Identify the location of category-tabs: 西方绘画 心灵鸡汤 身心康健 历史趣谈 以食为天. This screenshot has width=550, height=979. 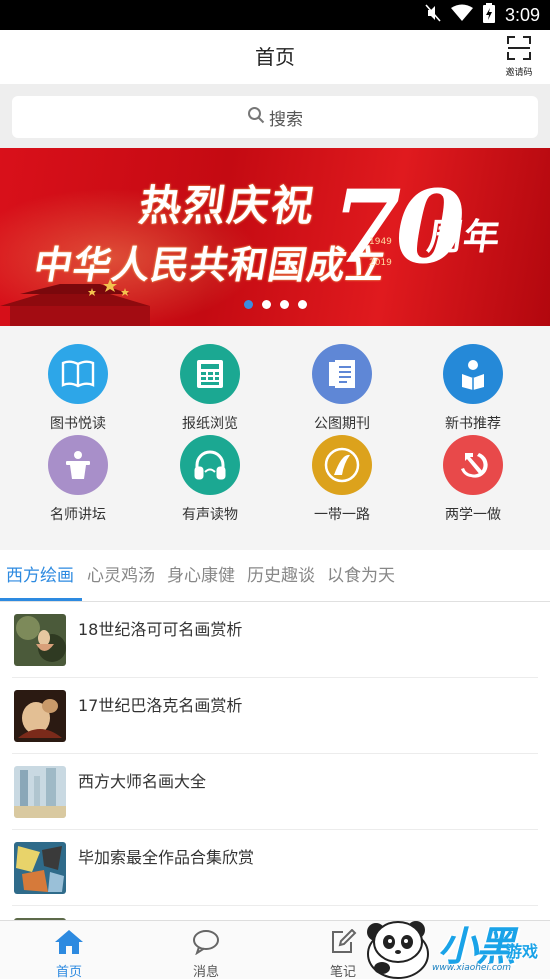
(275, 576).